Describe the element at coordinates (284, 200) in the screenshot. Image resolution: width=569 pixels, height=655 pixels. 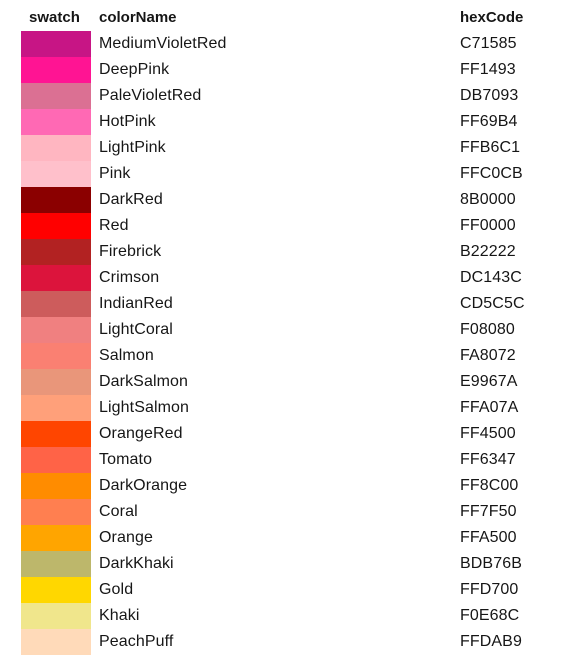
I see `table-row: DarkRed 8B0000` at that location.